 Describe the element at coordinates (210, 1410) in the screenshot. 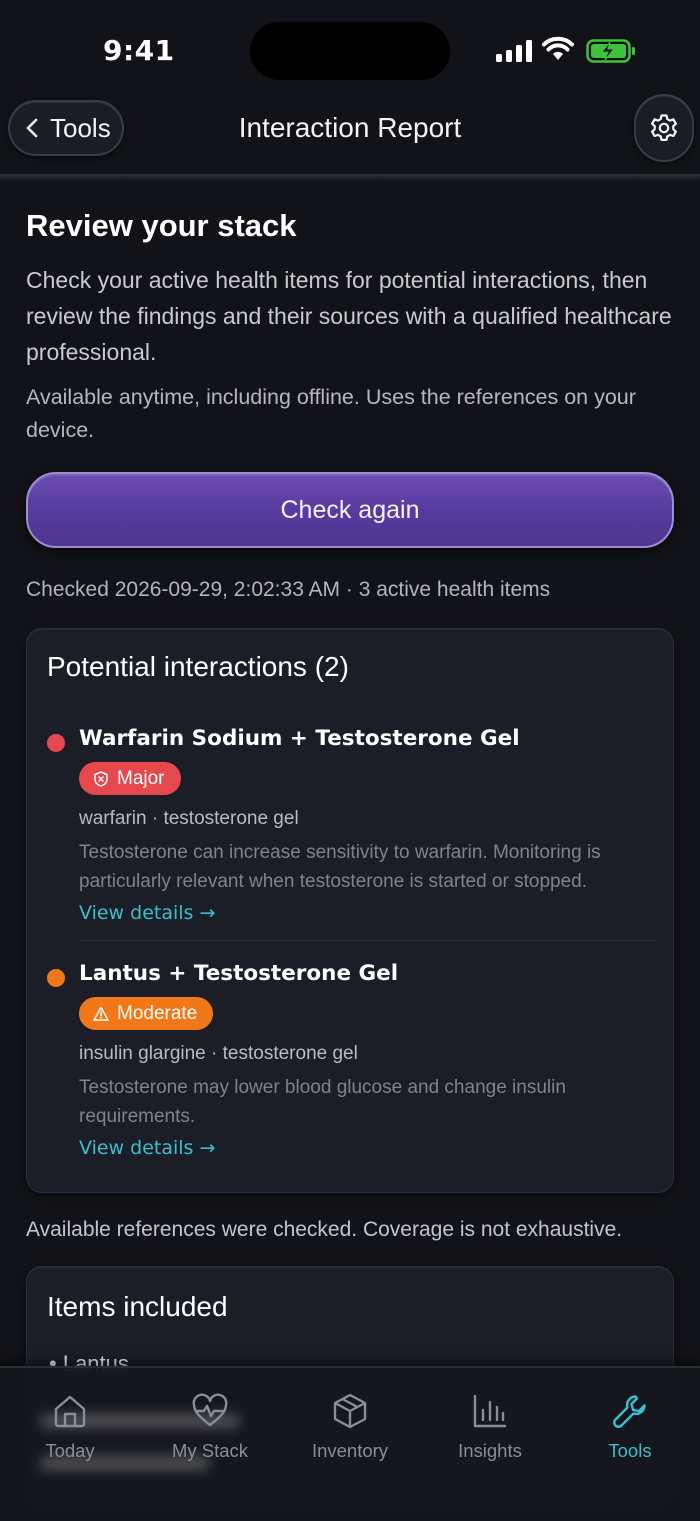

I see `heart-pulse-icon` at that location.